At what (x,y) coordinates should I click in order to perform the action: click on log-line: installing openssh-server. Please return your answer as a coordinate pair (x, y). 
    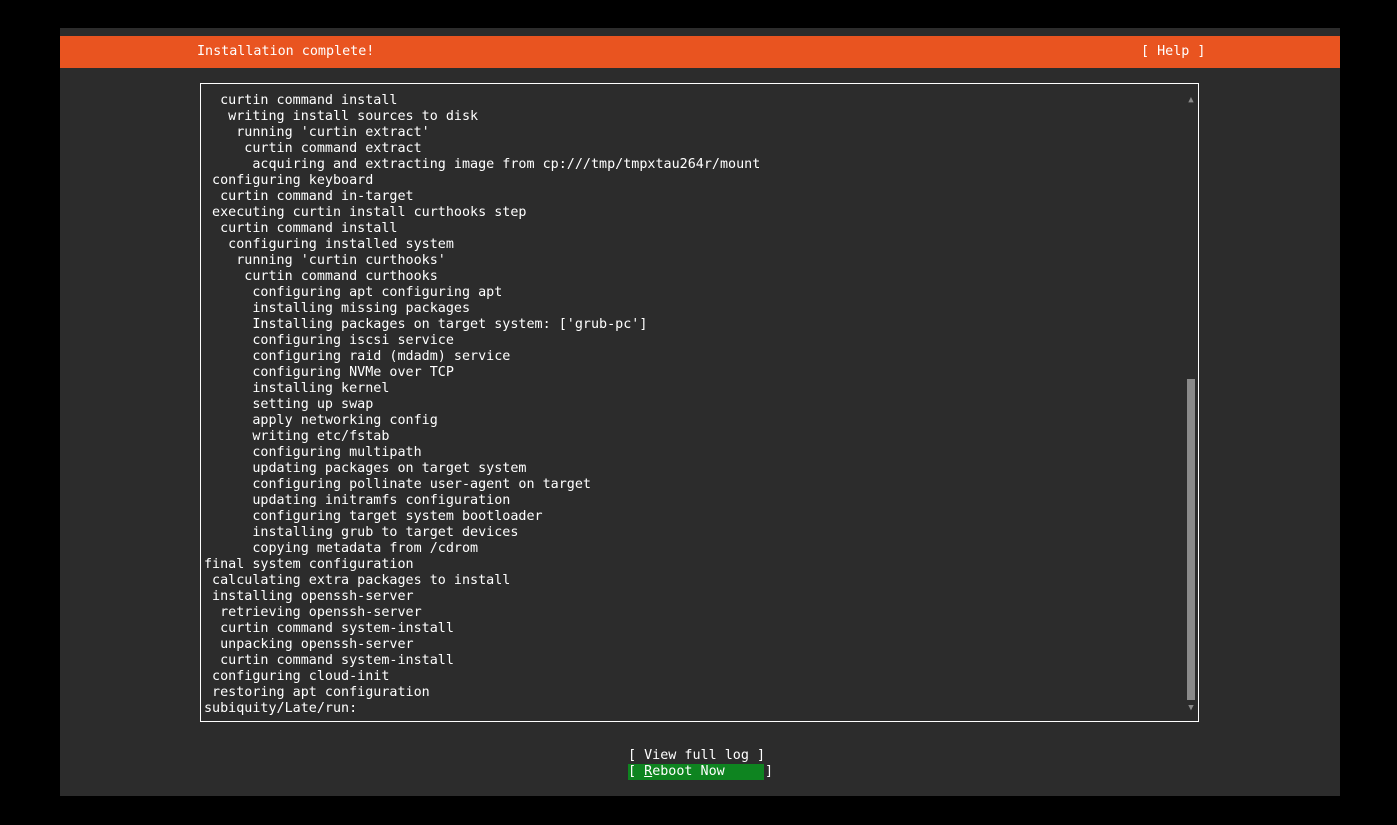
    Looking at the image, I should click on (309, 596).